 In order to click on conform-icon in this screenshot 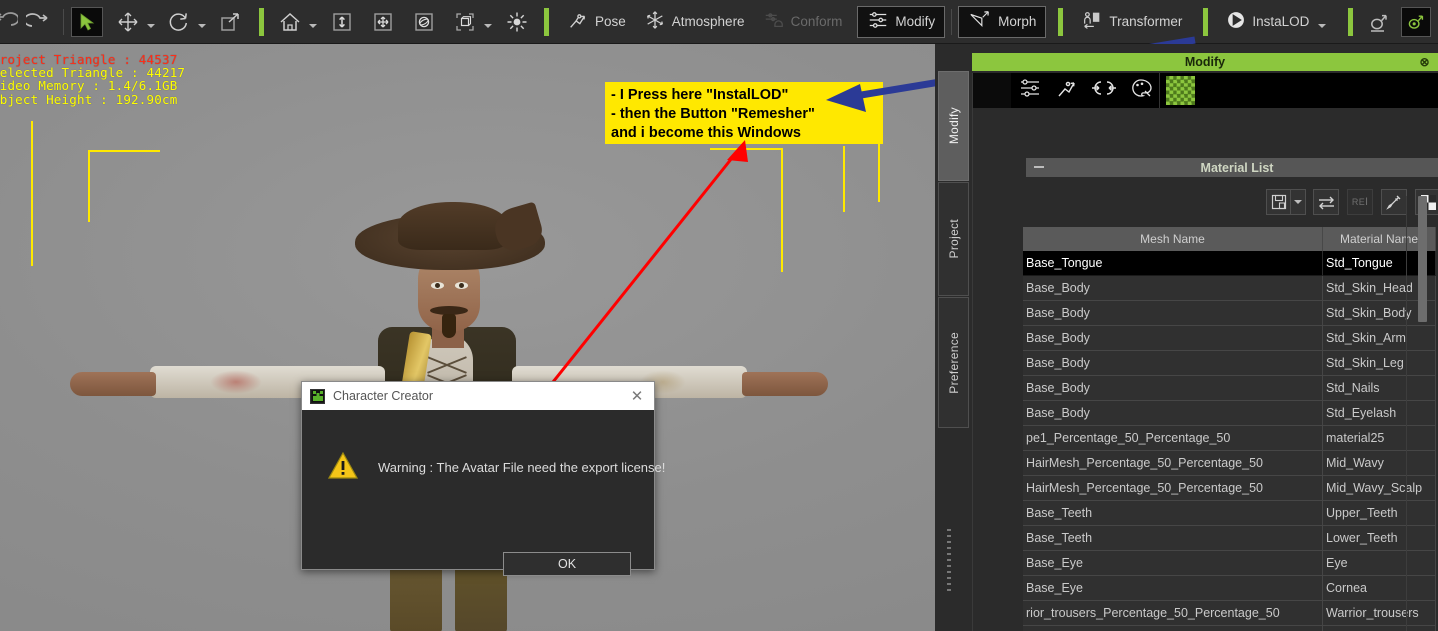, I will do `click(774, 21)`.